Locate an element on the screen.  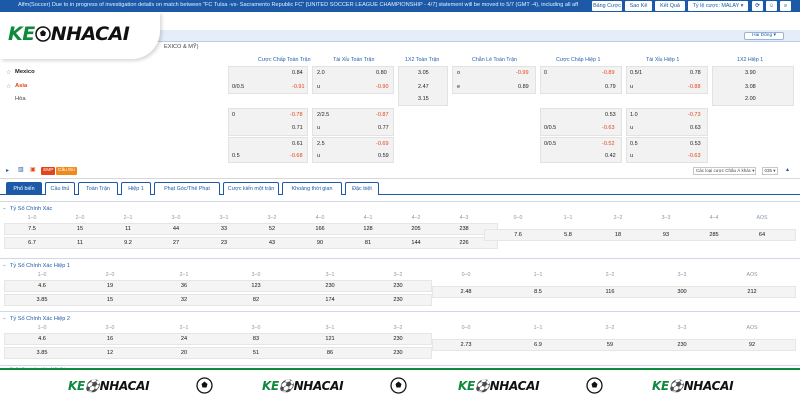
collapse-icon: ▴ is located at coordinates (787, 169).